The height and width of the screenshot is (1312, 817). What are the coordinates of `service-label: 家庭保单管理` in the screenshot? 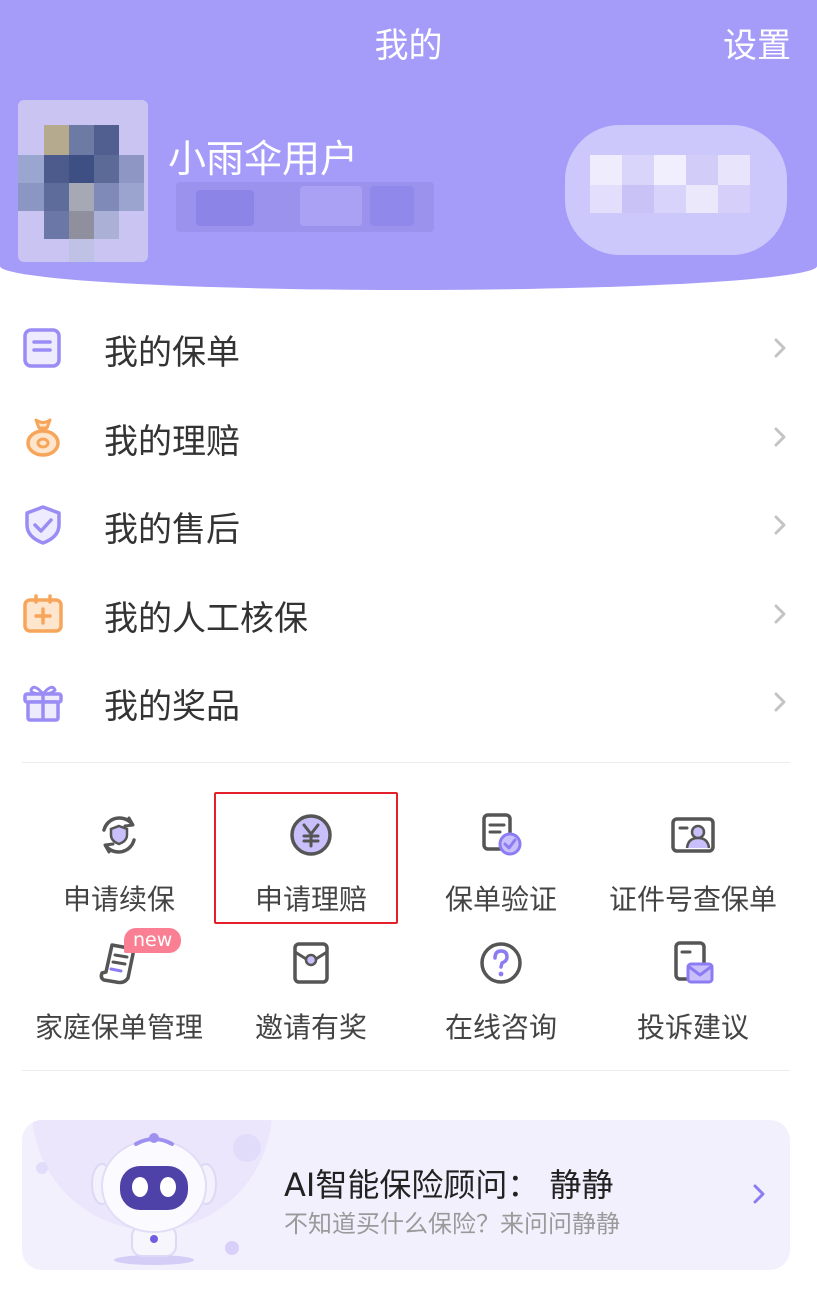 It's located at (118, 1027).